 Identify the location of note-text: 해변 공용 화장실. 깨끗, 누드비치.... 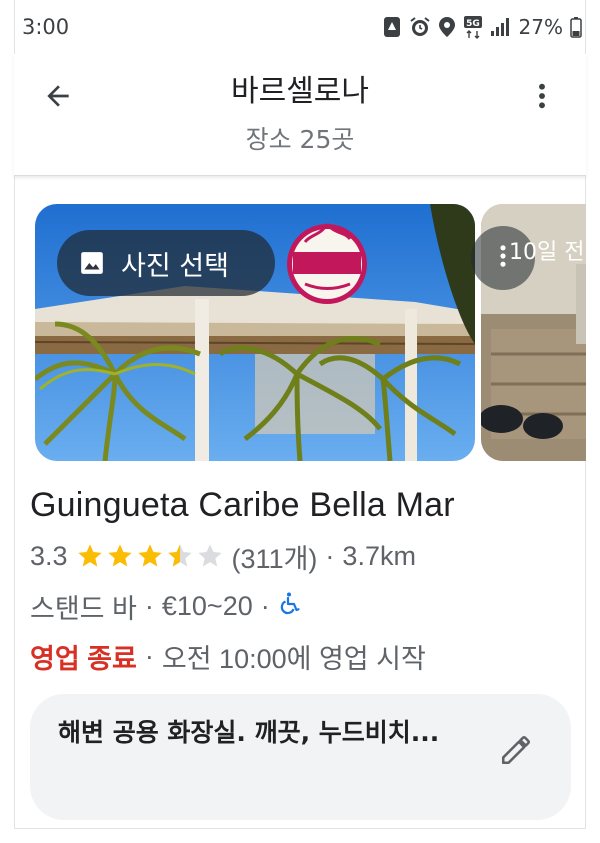
(249, 732).